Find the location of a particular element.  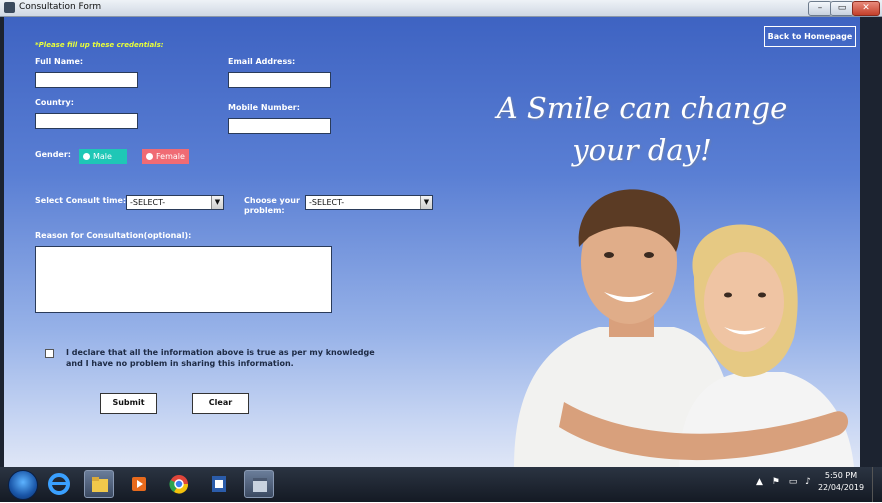

volume-icon: ♪ is located at coordinates (808, 482).